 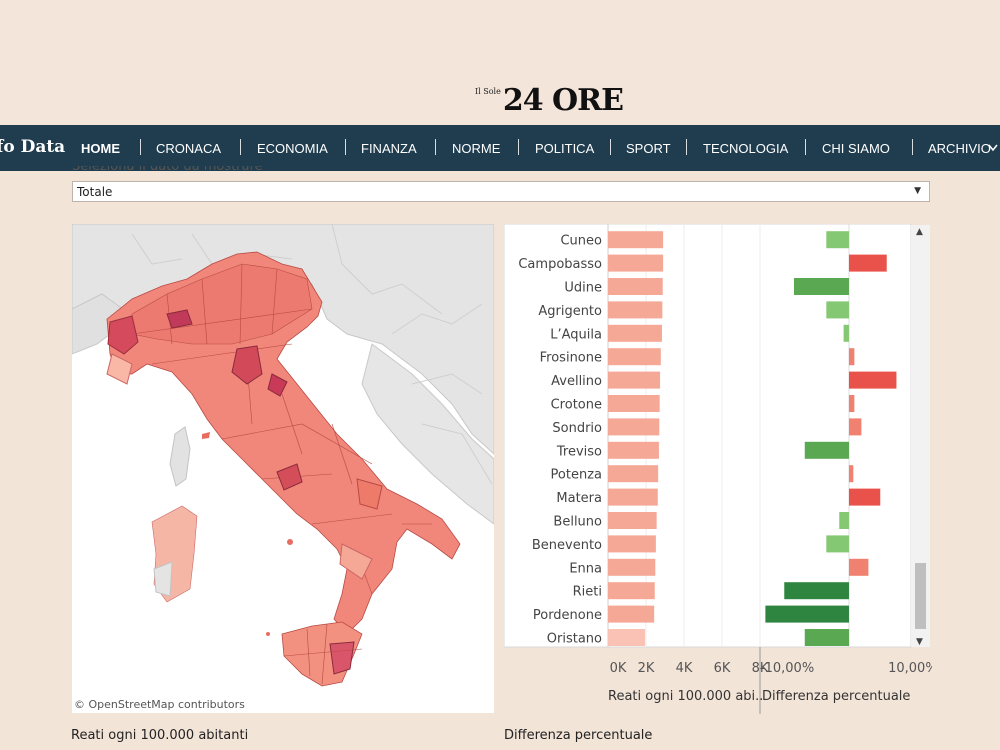 What do you see at coordinates (579, 498) in the screenshot?
I see `category-label: Matera` at bounding box center [579, 498].